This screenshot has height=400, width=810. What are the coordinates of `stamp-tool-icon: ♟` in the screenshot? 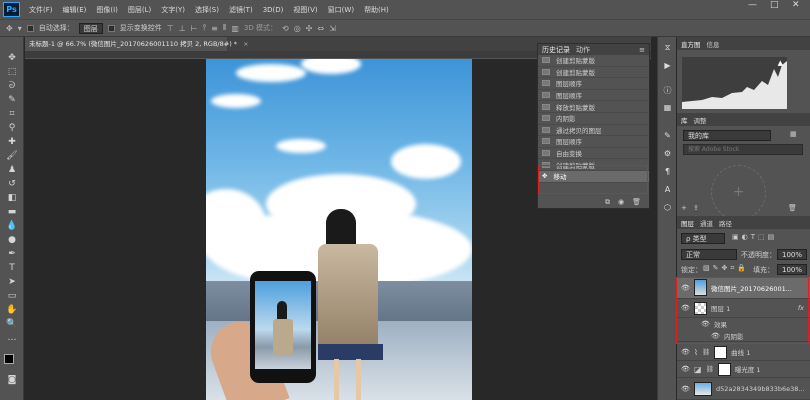 It's located at (12, 170).